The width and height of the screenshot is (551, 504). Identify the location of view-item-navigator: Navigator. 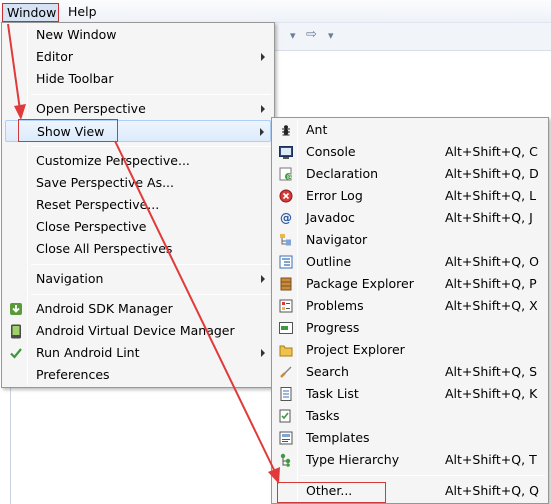
(410, 240).